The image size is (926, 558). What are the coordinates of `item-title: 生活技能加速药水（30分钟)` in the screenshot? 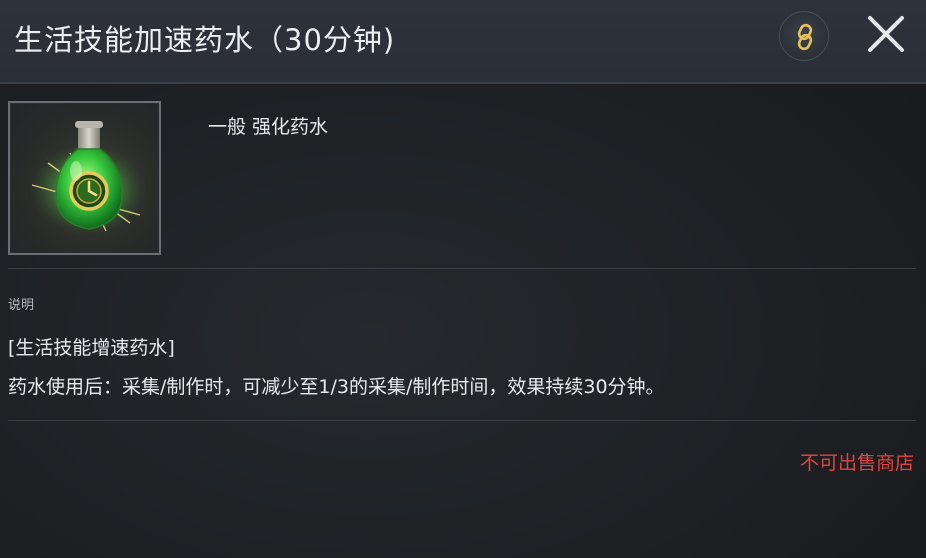 It's located at (205, 40).